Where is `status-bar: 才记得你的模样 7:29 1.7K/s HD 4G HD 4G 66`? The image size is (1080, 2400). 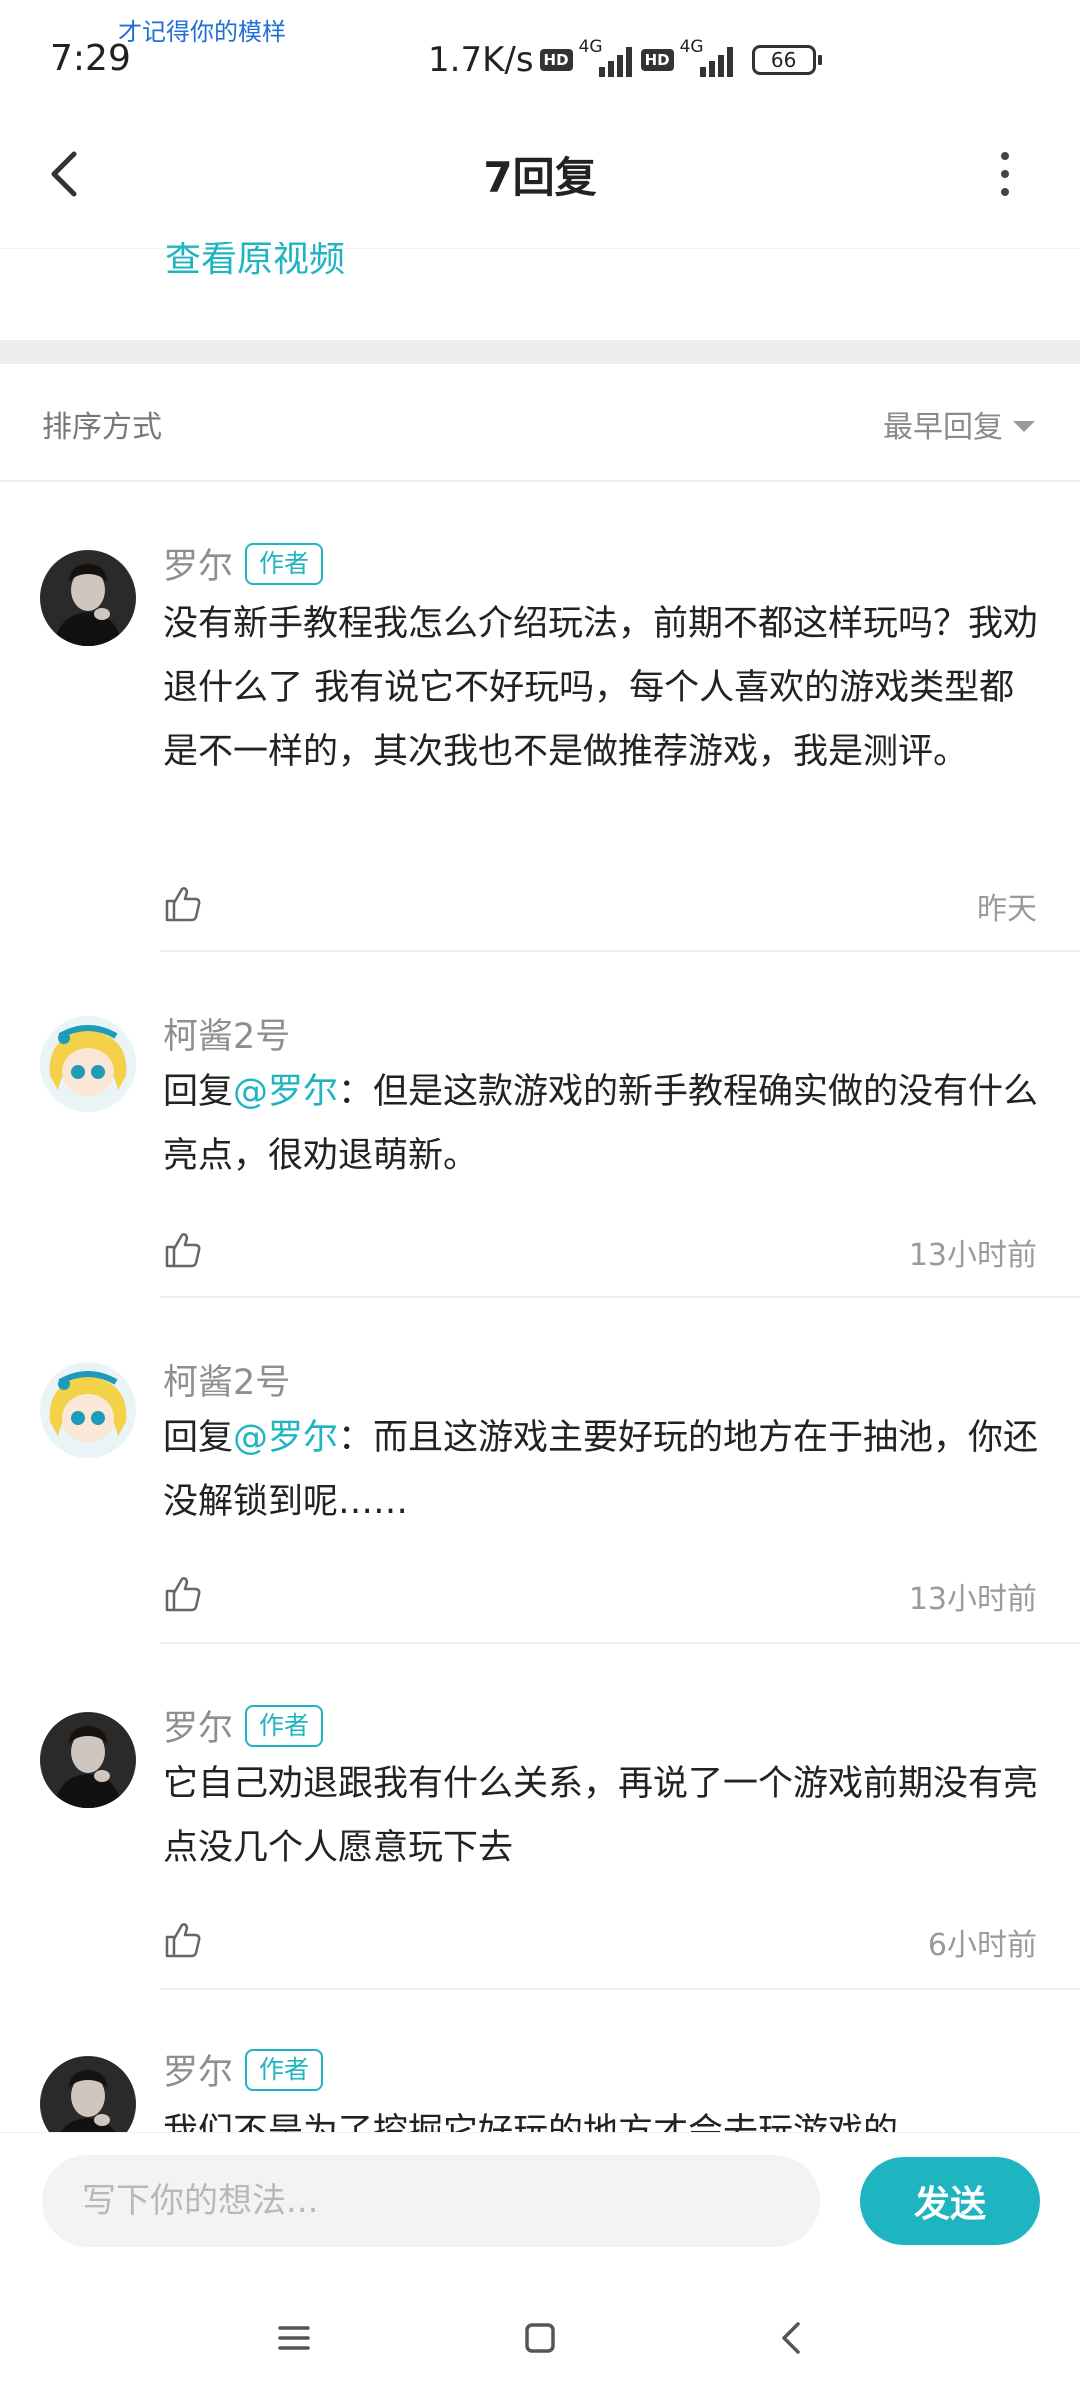
status-bar: 才记得你的模样 7:29 1.7K/s HD 4G HD 4G 66 is located at coordinates (540, 50).